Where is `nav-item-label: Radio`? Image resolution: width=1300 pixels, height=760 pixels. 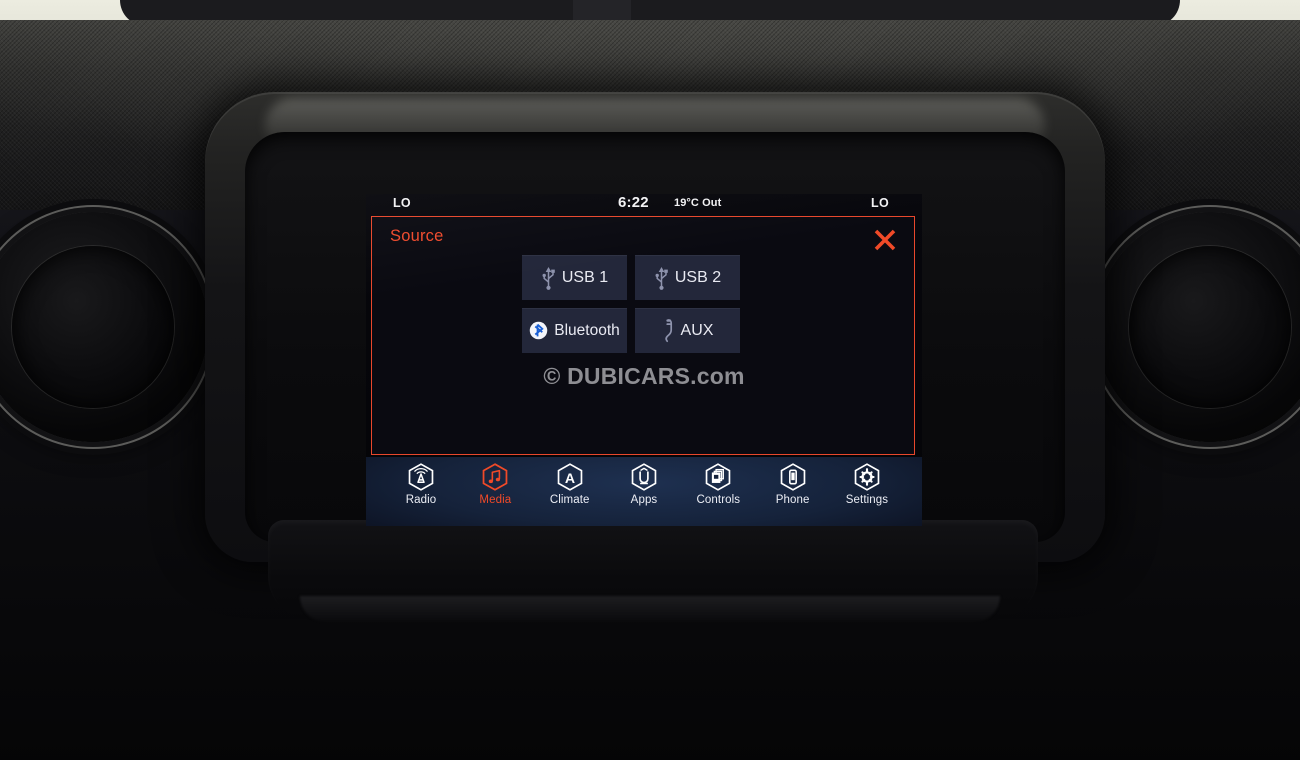
nav-item-label: Radio is located at coordinates (421, 500).